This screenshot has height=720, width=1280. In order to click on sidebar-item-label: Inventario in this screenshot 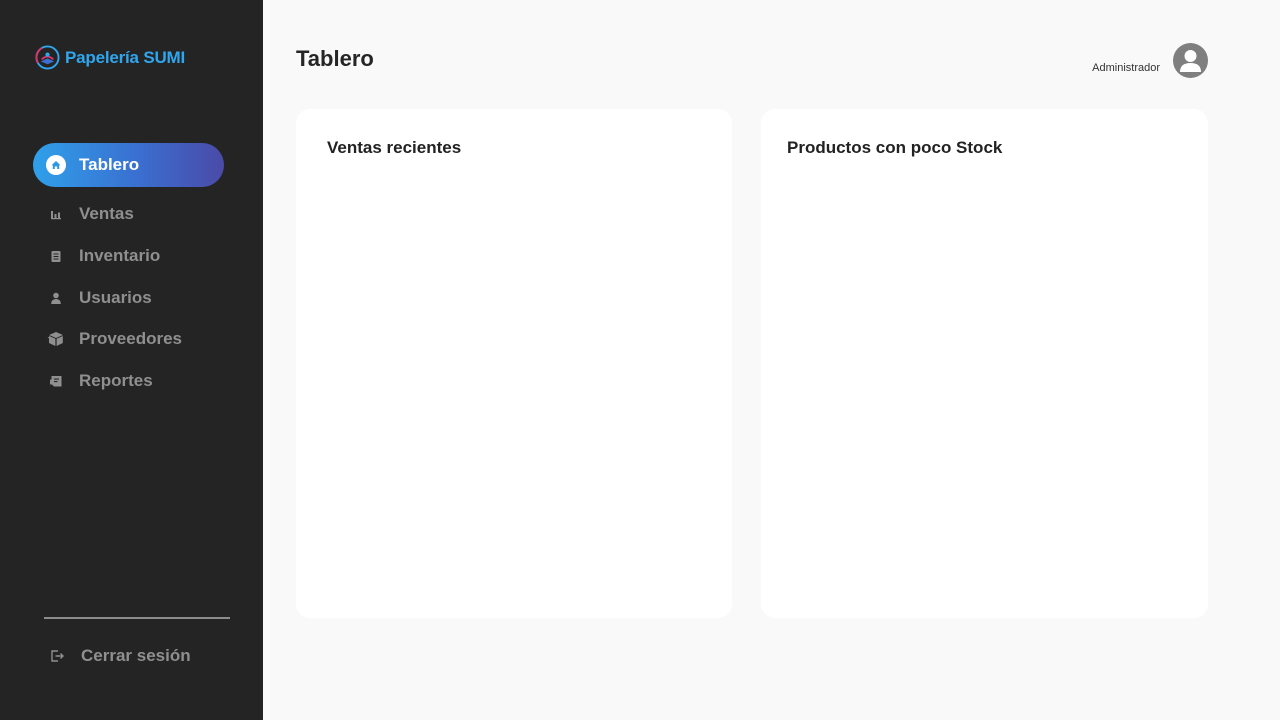, I will do `click(120, 255)`.